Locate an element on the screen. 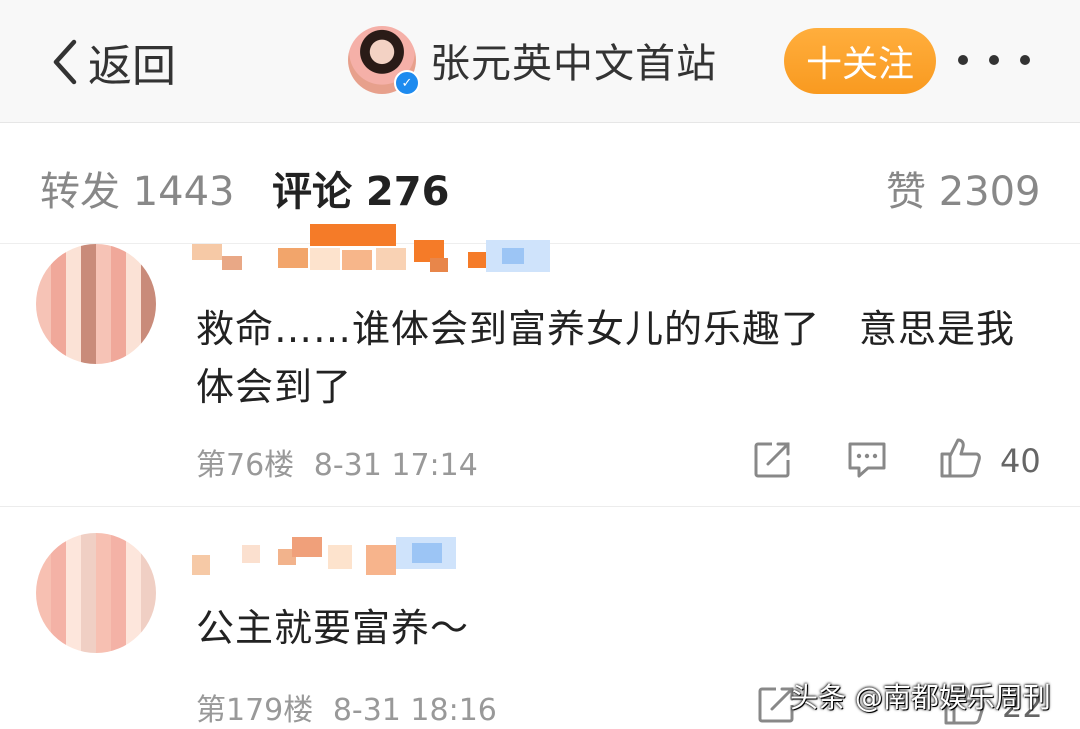 This screenshot has width=1080, height=729. floor-number: 第76楼 is located at coordinates (245, 465).